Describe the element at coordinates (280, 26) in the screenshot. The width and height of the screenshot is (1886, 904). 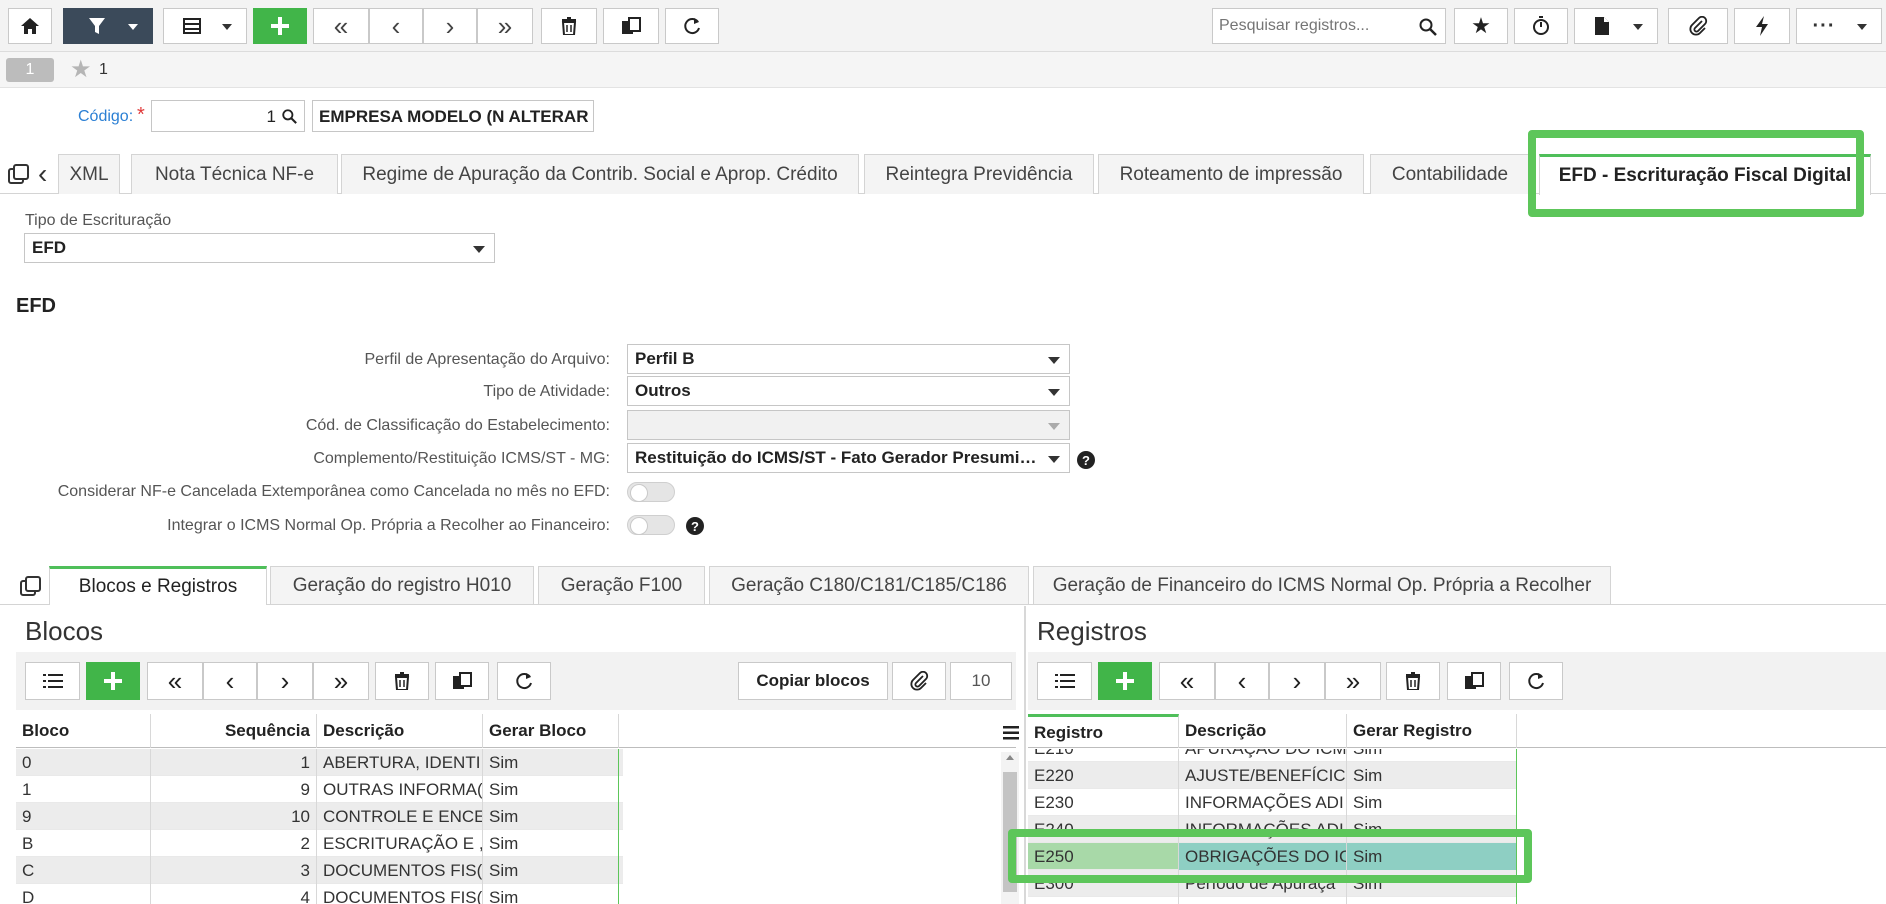
I see `add-button` at that location.